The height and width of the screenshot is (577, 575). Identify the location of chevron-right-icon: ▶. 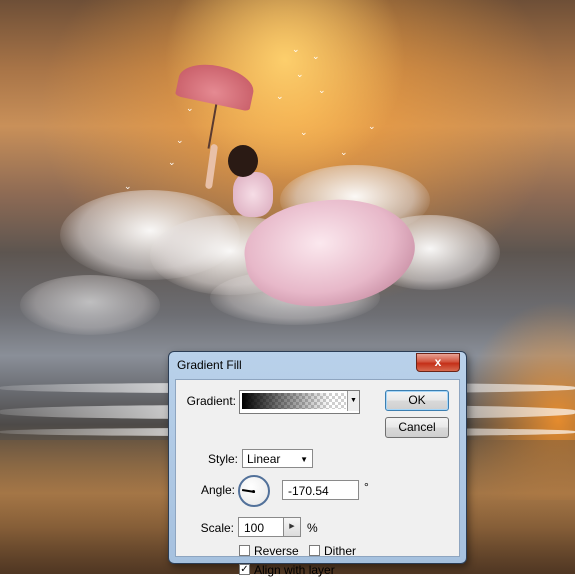
(292, 526).